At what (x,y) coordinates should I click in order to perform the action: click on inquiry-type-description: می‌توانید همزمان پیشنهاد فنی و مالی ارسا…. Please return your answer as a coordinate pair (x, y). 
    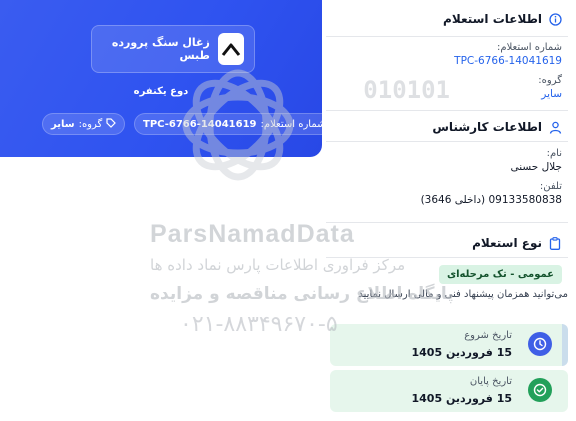
    Looking at the image, I should click on (463, 294).